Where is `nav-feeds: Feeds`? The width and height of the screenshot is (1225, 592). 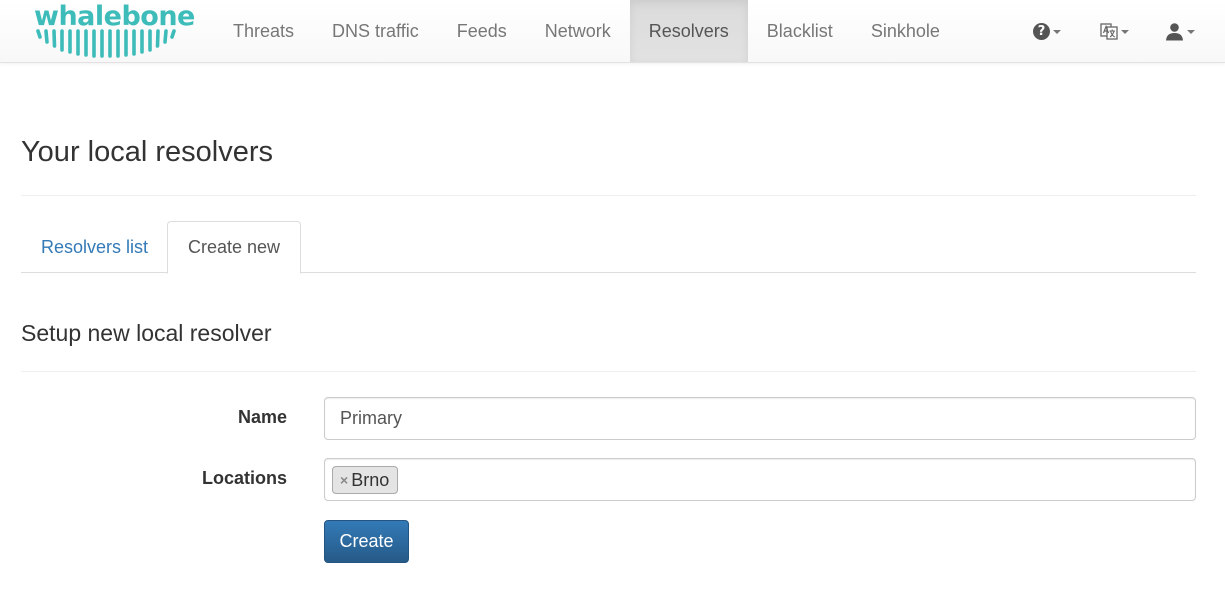 nav-feeds: Feeds is located at coordinates (482, 31).